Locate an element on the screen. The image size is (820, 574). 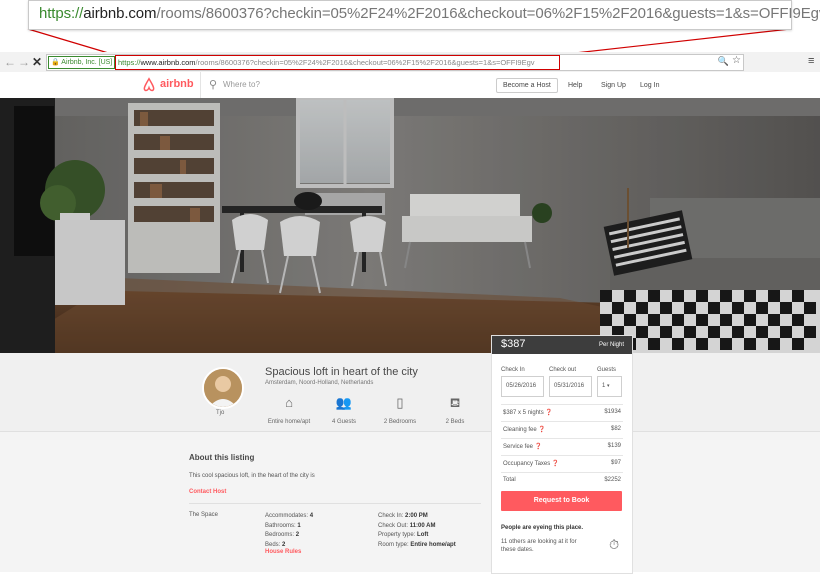
price-bar: $387 Per Night is located at coordinates (562, 345).